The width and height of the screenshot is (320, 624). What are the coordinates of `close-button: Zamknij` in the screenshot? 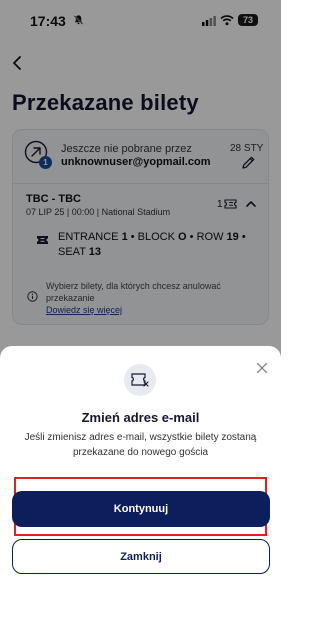 It's located at (141, 556).